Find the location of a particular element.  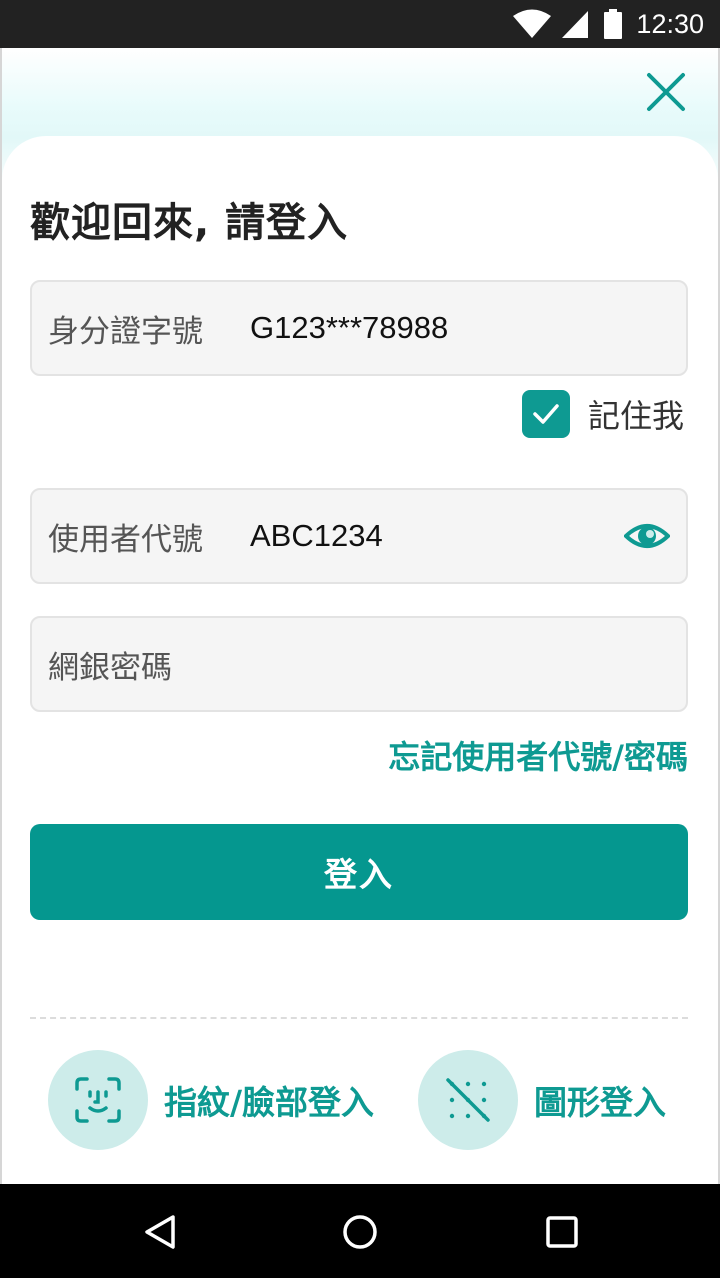

face-id-icon is located at coordinates (98, 1100).